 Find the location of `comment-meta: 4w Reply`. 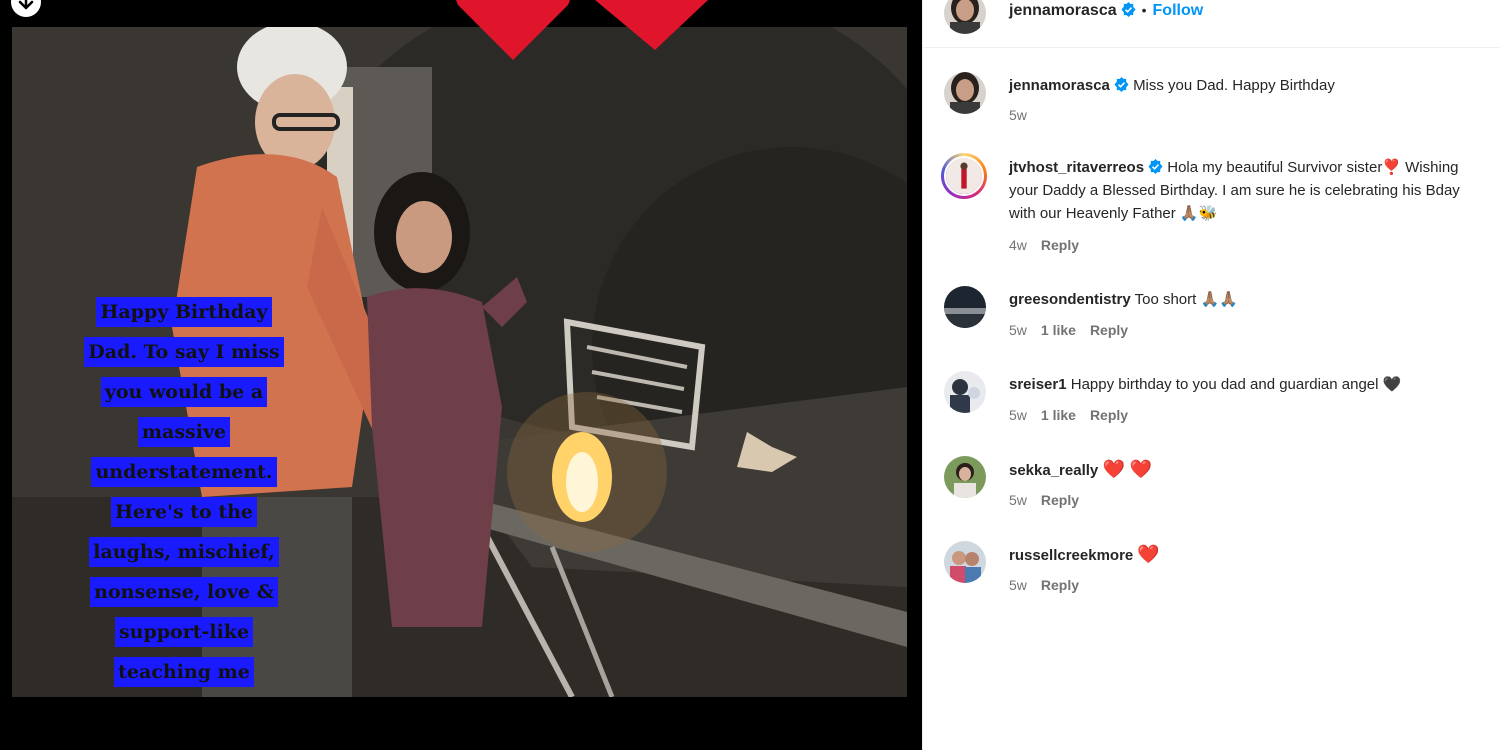

comment-meta: 4w Reply is located at coordinates (1051, 245).